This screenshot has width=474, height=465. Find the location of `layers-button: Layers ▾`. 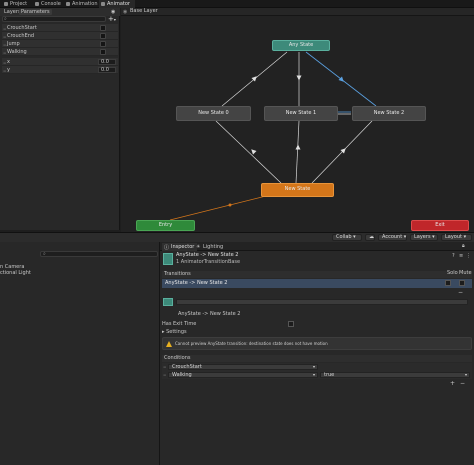

layers-button: Layers ▾ is located at coordinates (424, 237).